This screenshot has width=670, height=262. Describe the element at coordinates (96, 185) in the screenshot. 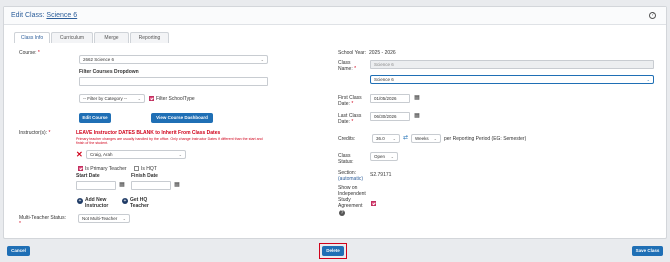

I see `start-date-input` at that location.